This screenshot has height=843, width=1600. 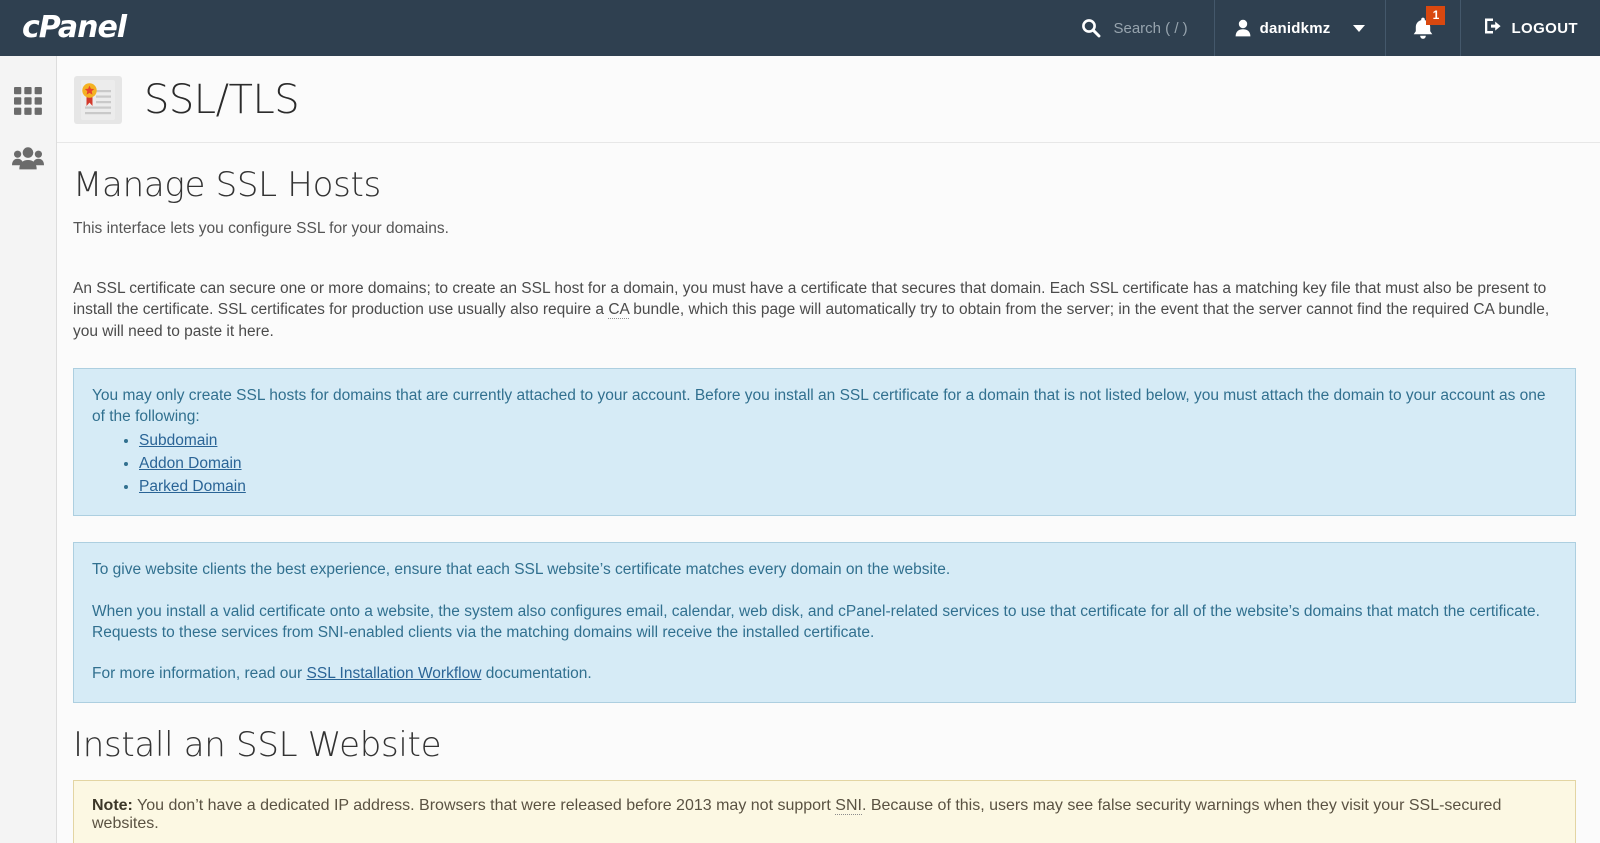 What do you see at coordinates (222, 100) in the screenshot?
I see `page-title: SSL/TLS` at bounding box center [222, 100].